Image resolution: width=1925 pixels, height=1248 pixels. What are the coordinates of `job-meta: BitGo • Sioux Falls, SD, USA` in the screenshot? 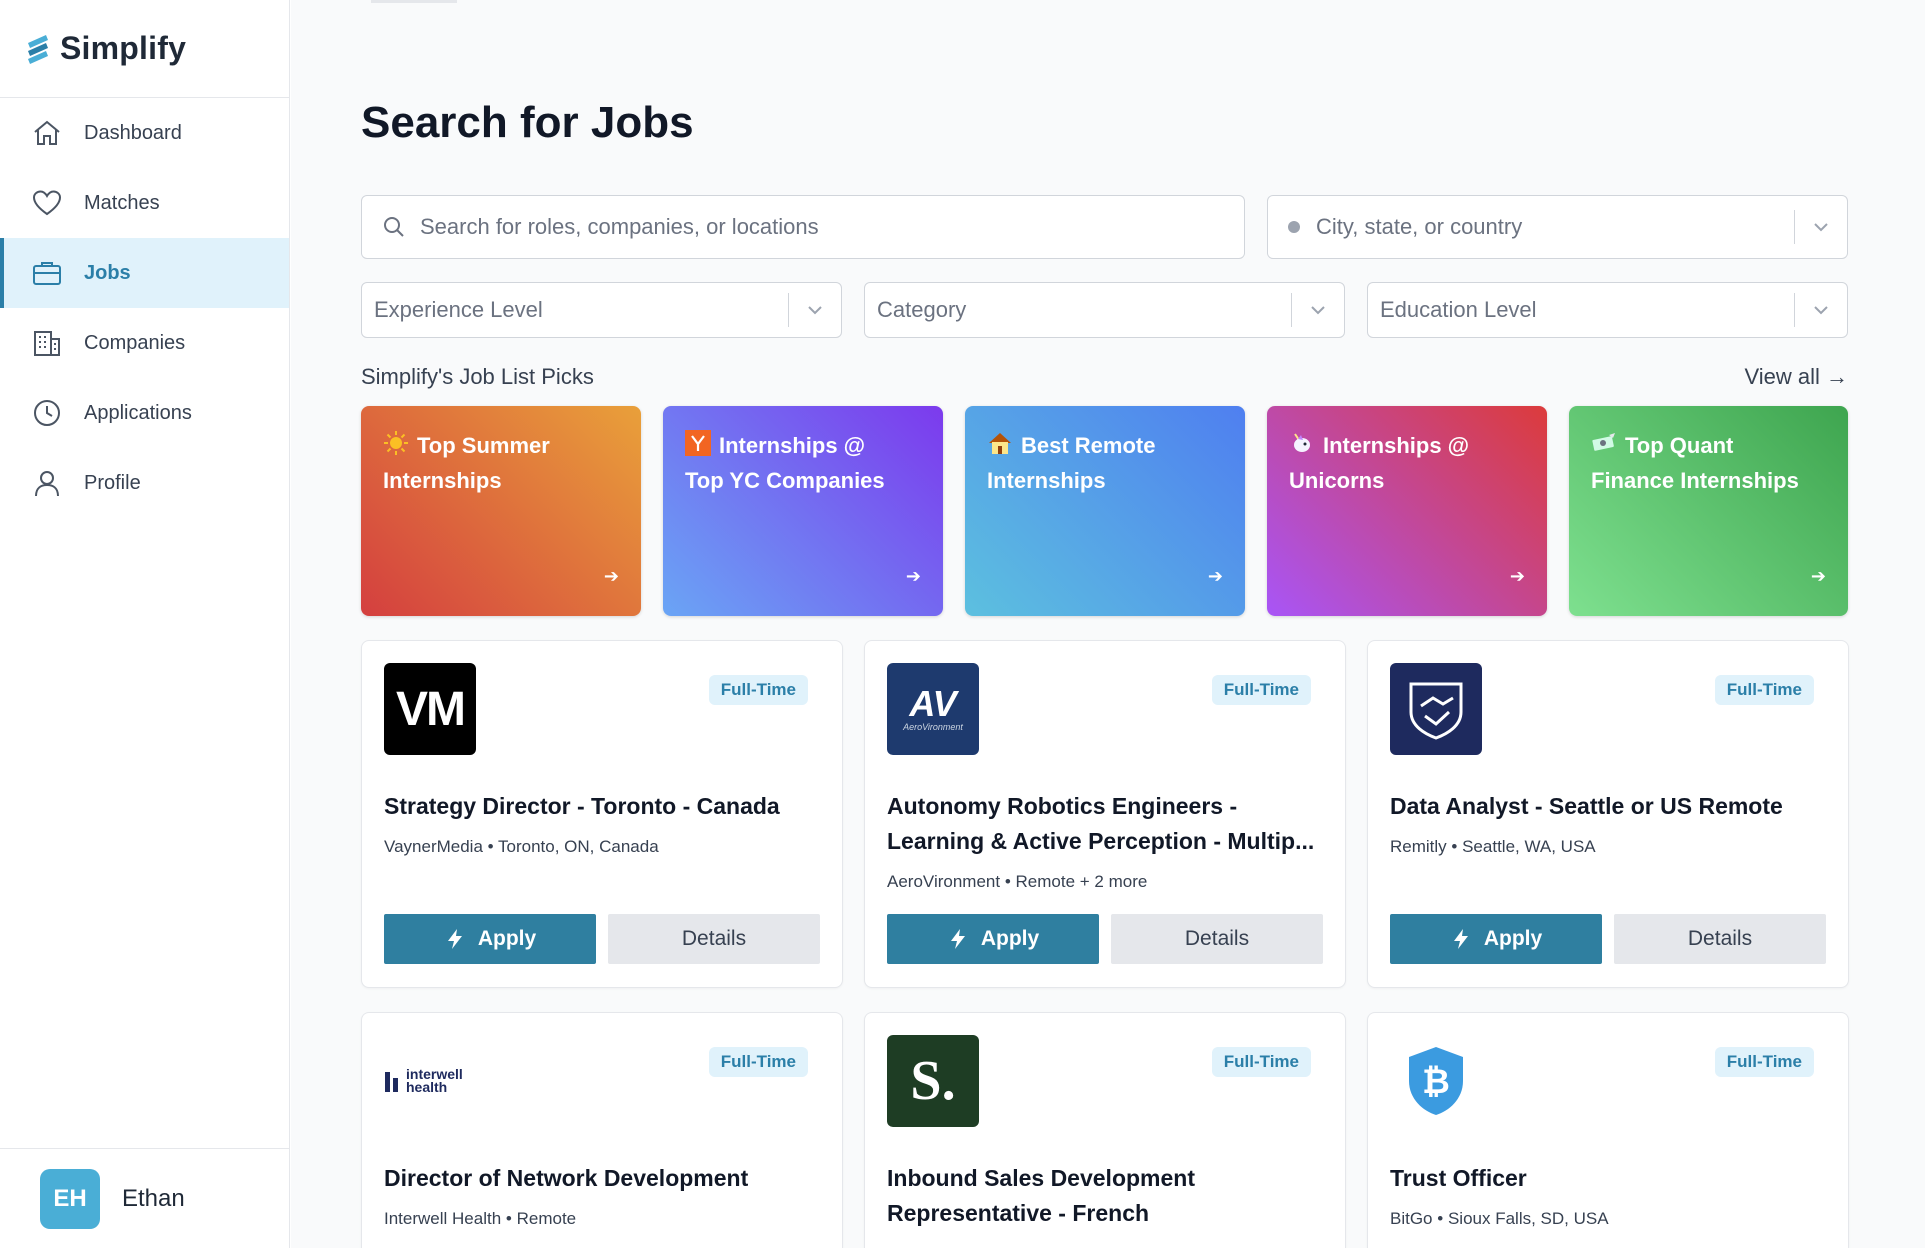 It's located at (1499, 1219).